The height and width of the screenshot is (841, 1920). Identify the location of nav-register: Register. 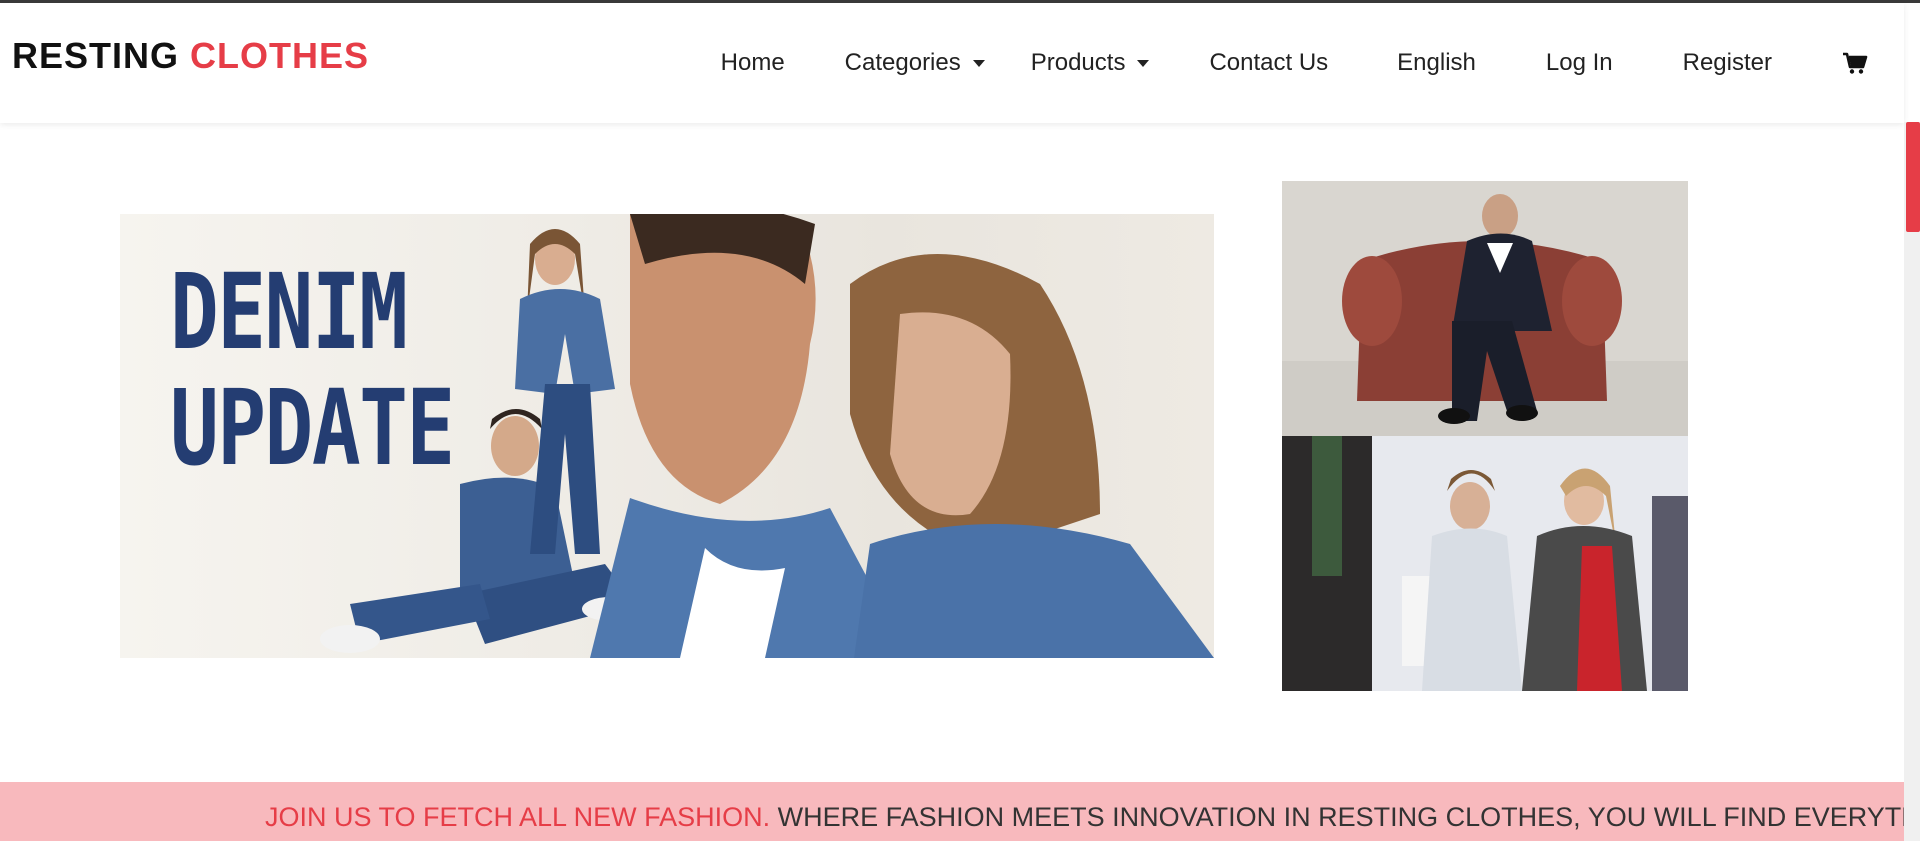
(1727, 63).